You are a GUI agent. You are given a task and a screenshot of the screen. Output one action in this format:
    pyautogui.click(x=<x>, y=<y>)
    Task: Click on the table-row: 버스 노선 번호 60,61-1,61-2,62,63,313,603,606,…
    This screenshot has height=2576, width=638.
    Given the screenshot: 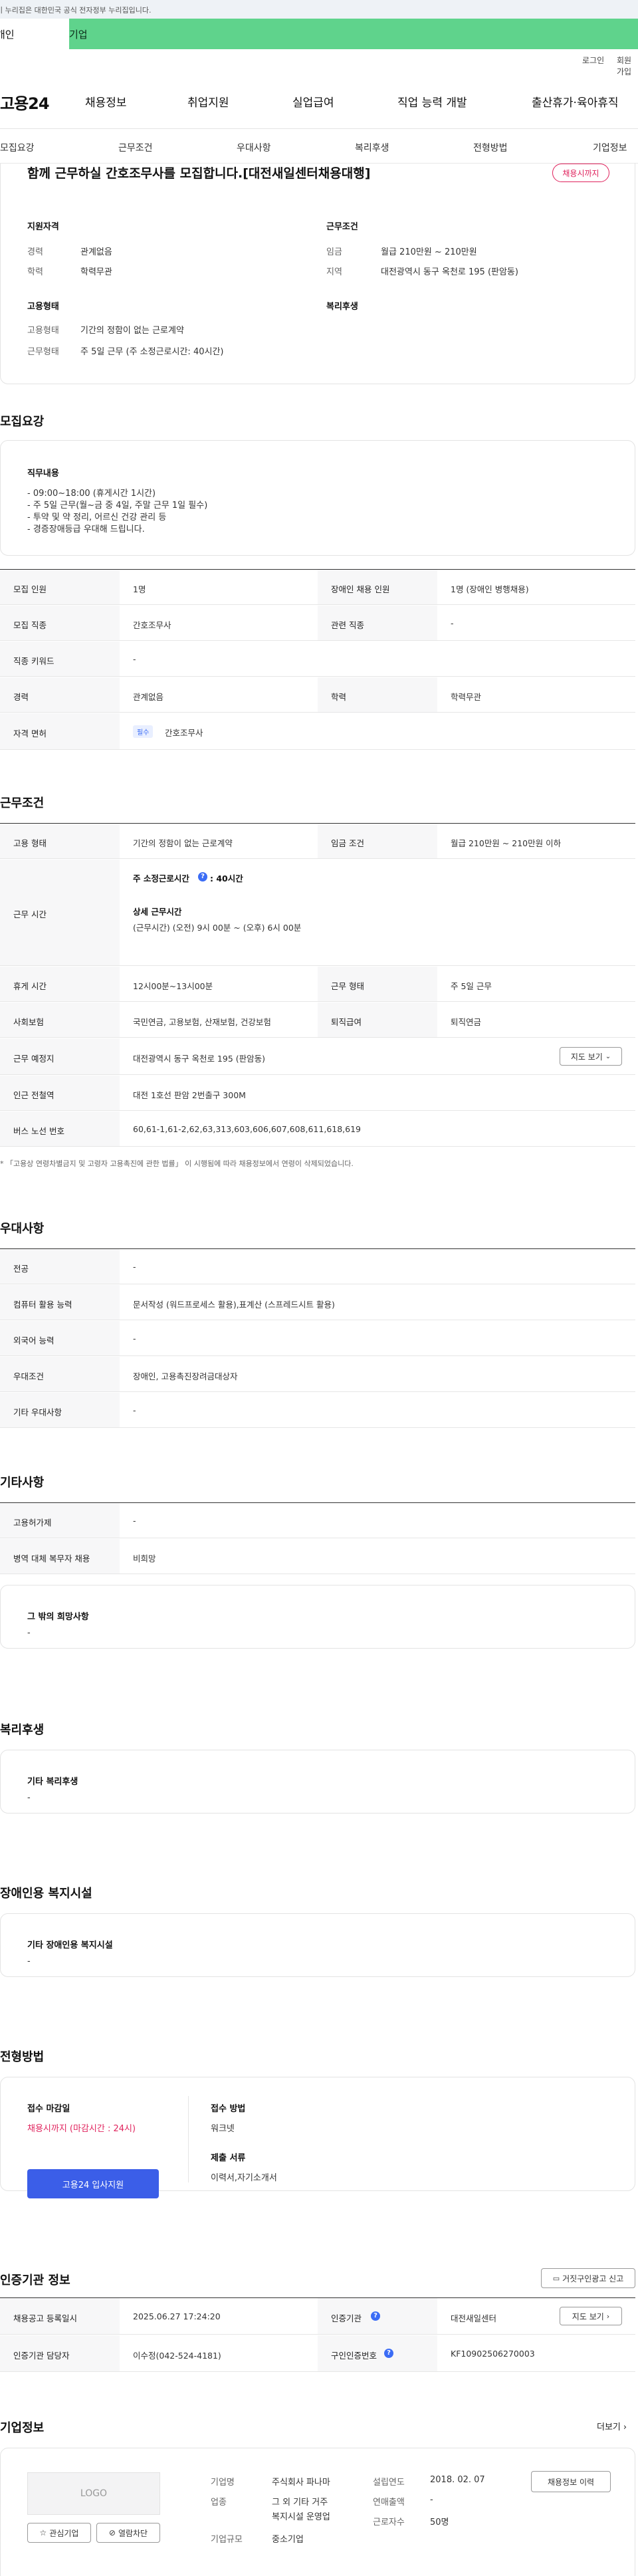 What is the action you would take?
    pyautogui.click(x=317, y=1129)
    